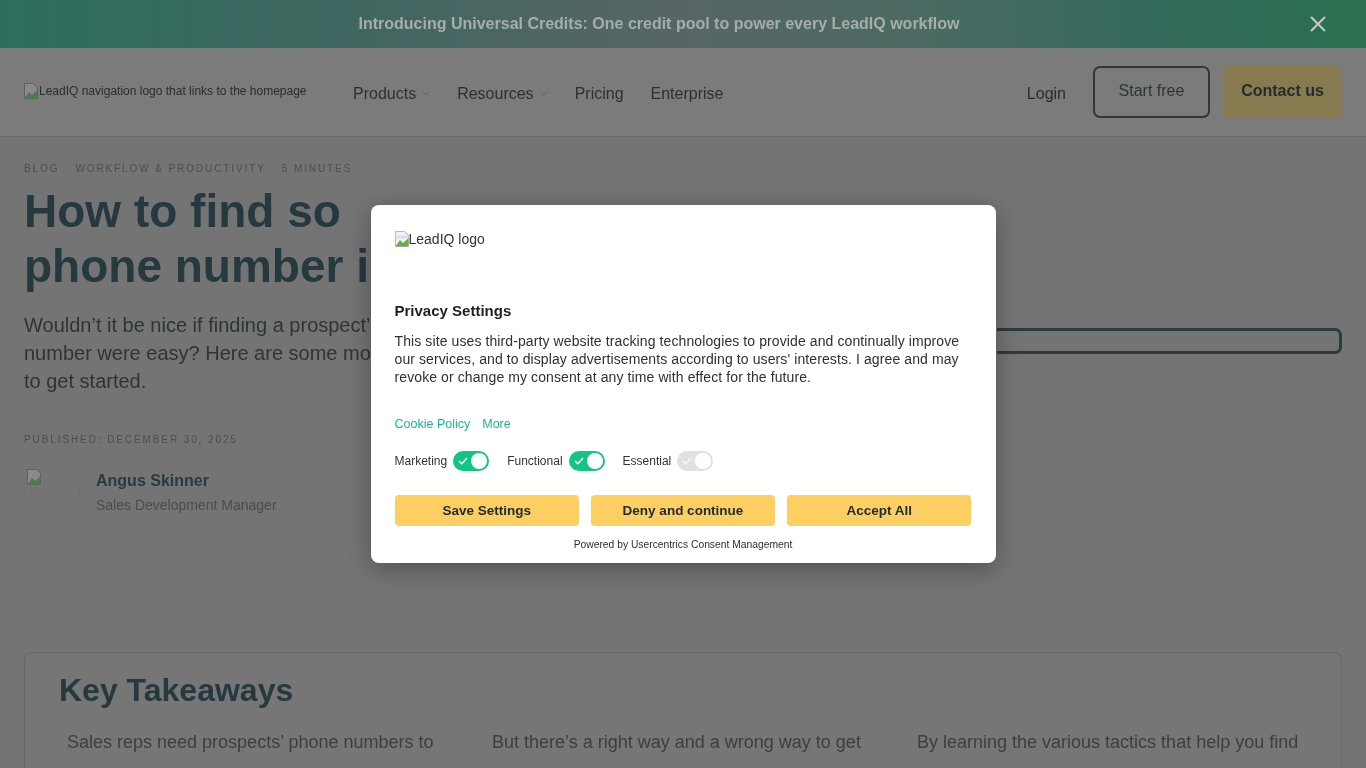 The height and width of the screenshot is (768, 1366). I want to click on dialog-description: This site uses third-party website tracking technologies to provide and continually improve our services, and to display advertisements according to users' interests. I agree and may revoke or change my consent at any time with effect for the future., so click(677, 359).